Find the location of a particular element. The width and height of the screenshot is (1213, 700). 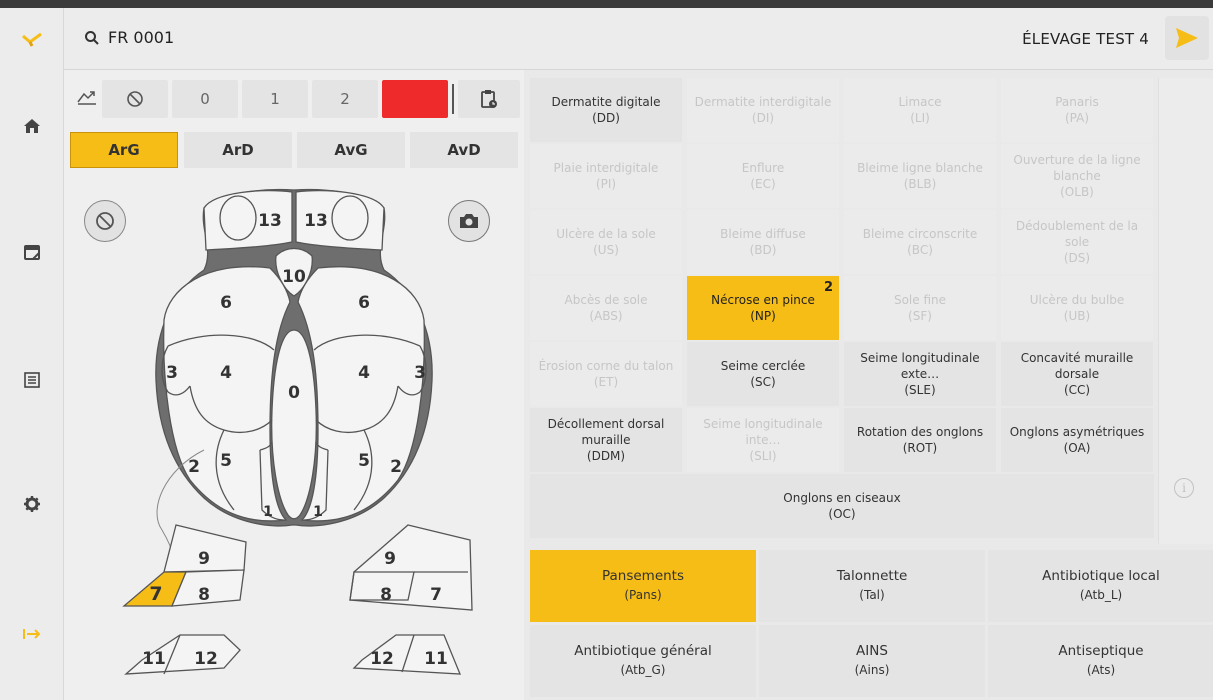

history-button is located at coordinates (489, 99).